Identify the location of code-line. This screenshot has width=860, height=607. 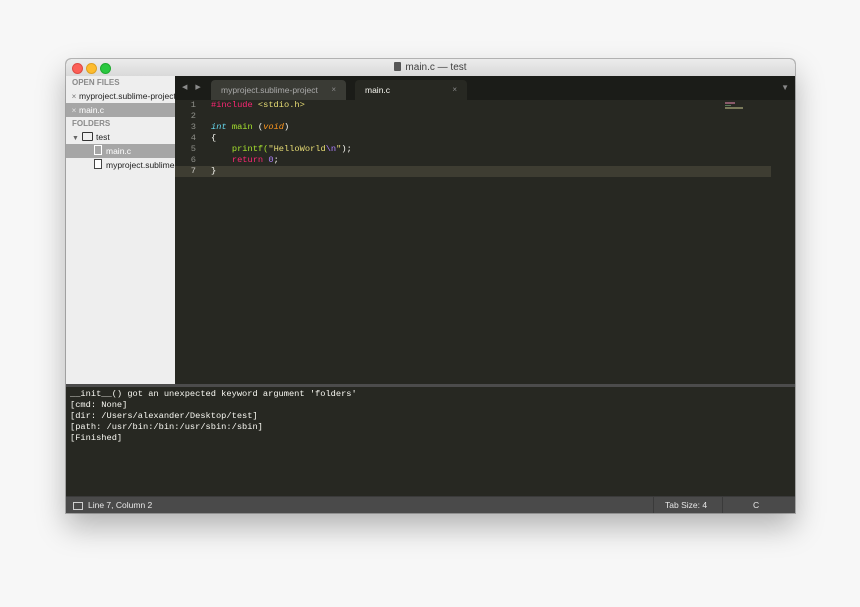
(491, 116).